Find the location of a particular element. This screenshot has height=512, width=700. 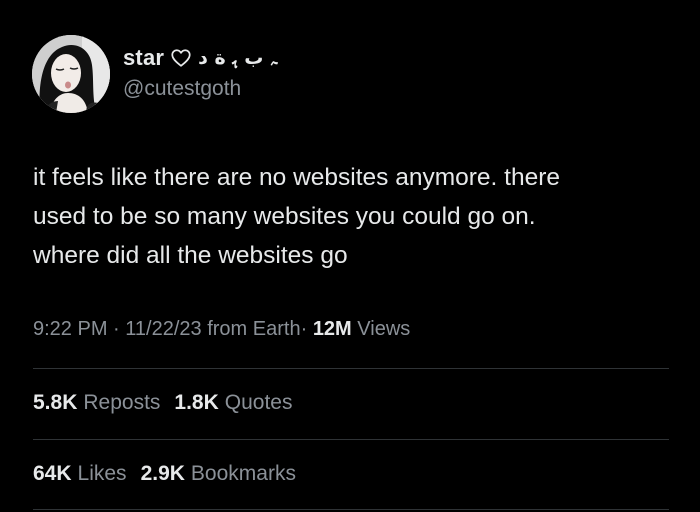

bookmarks-label: Bookmarks is located at coordinates (243, 473).